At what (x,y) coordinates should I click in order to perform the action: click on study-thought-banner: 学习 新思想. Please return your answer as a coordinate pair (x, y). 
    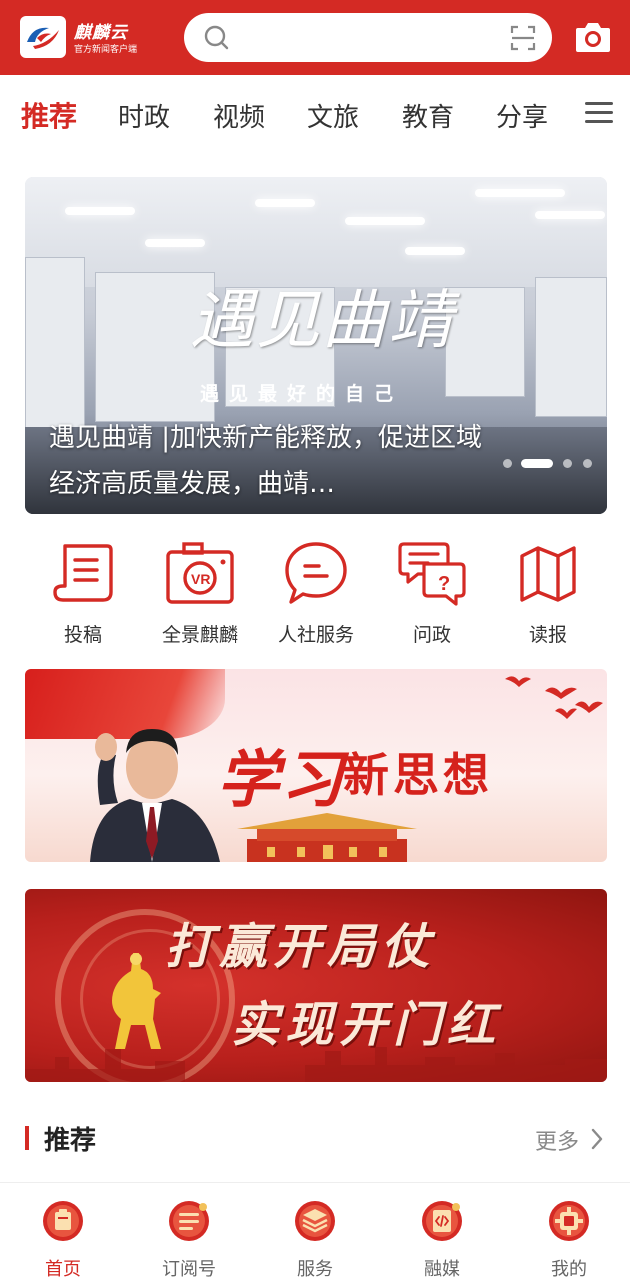
    Looking at the image, I should click on (316, 765).